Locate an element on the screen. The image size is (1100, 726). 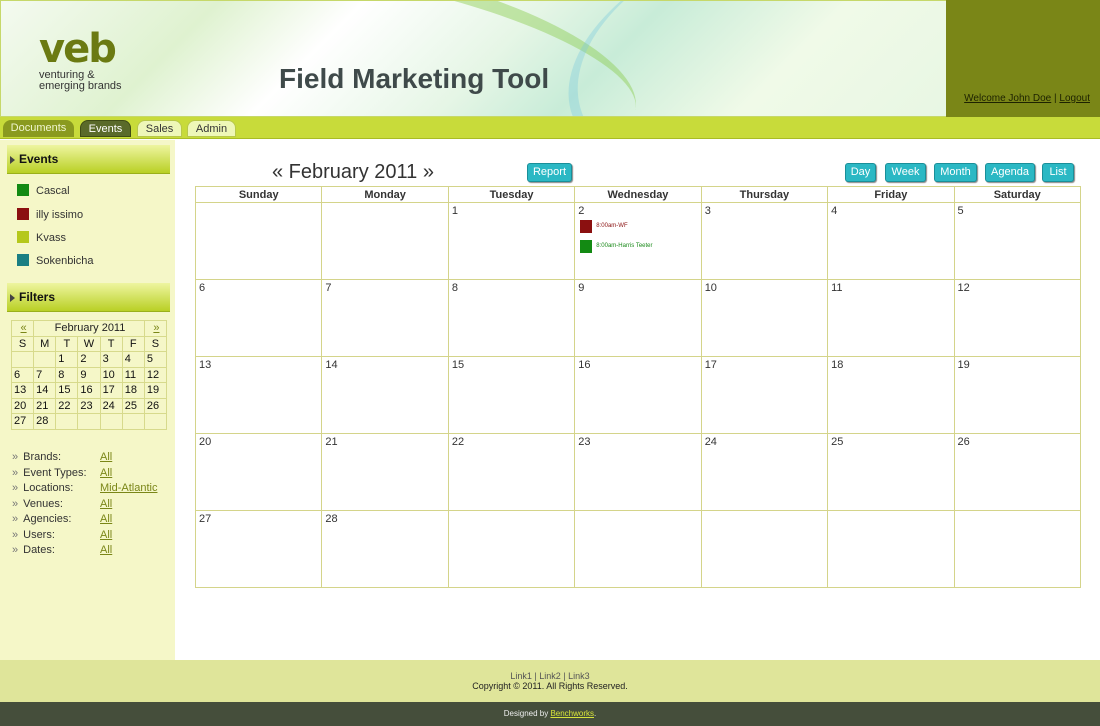
mini-cal-day: 9 is located at coordinates (89, 374).